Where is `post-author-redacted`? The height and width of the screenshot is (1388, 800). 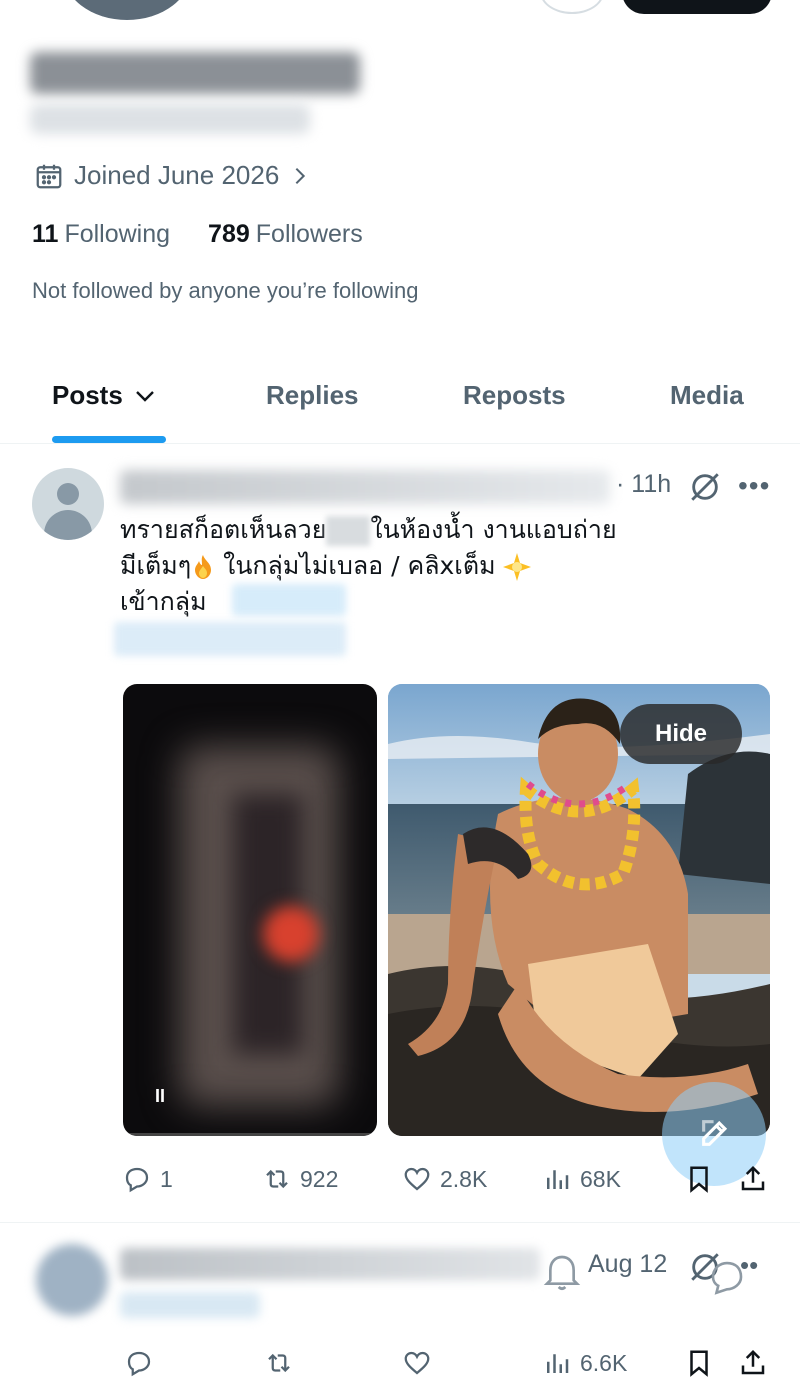
post-author-redacted is located at coordinates (365, 487).